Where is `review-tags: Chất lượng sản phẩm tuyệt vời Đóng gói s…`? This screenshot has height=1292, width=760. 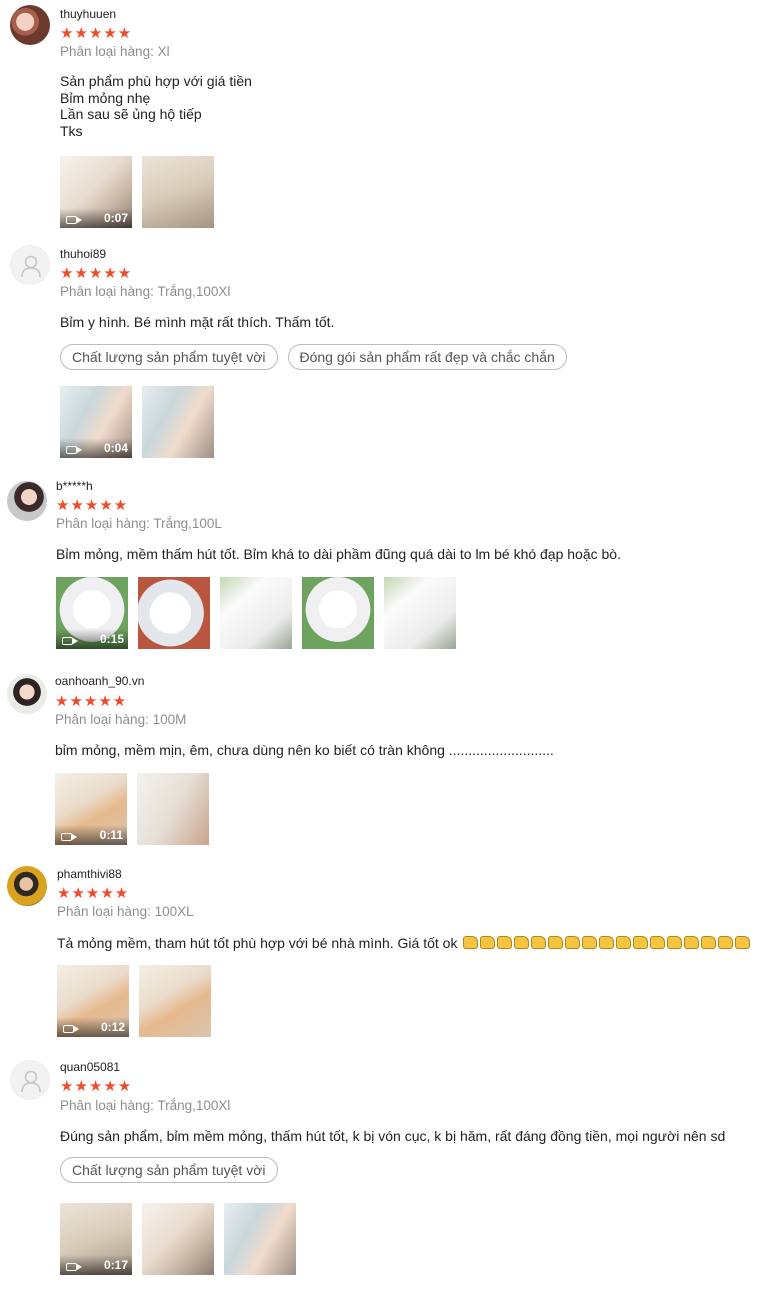
review-tags: Chất lượng sản phẩm tuyệt vời Đóng gói s… is located at coordinates (313, 357).